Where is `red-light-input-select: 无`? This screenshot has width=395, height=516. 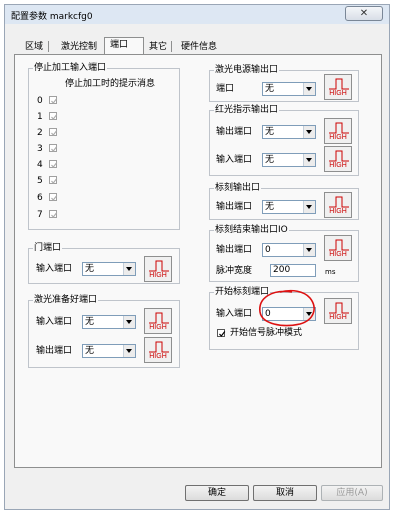
red-light-input-select: 无 is located at coordinates (289, 160).